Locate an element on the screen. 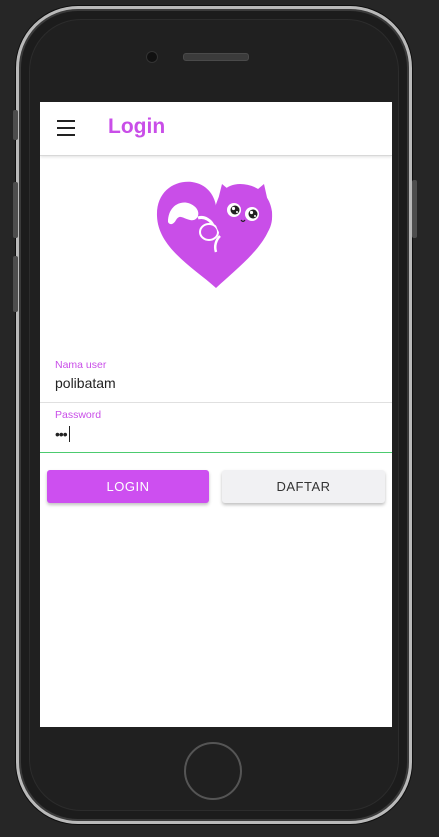 This screenshot has height=837, width=439. mute-switch is located at coordinates (15, 125).